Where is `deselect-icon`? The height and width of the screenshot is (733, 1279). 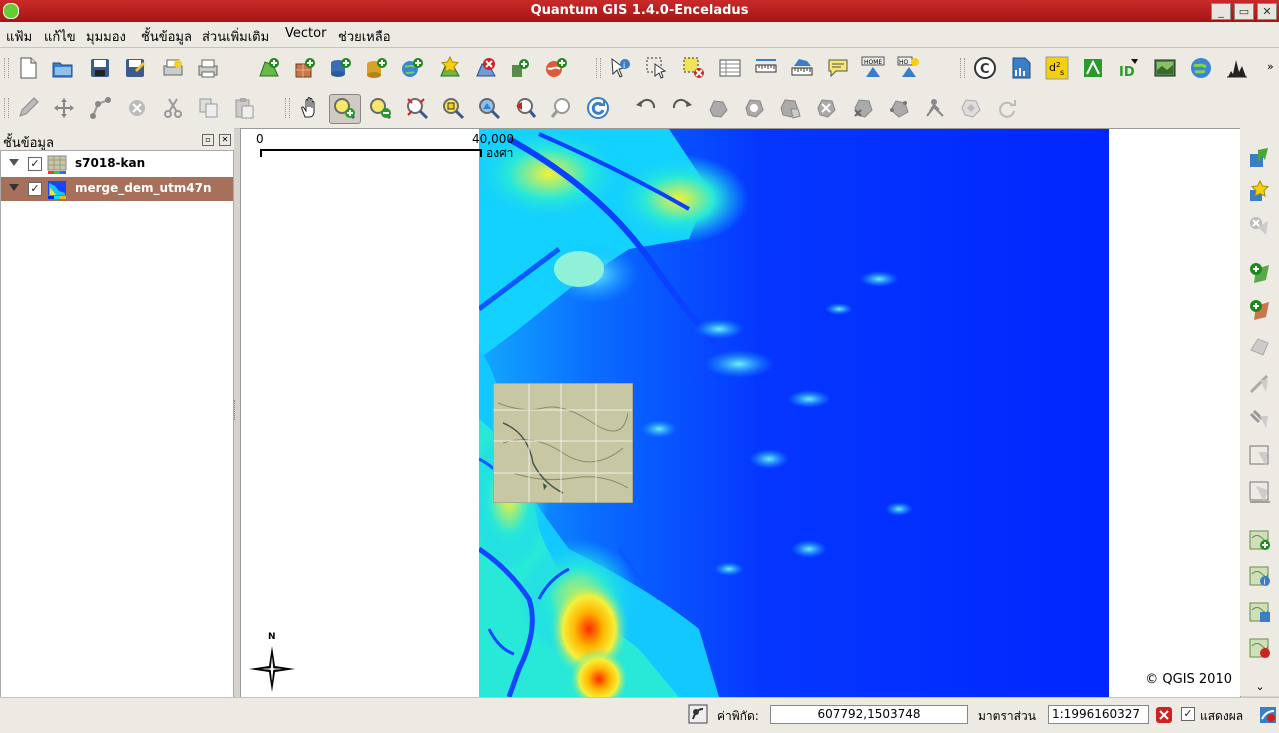 deselect-icon is located at coordinates (694, 68).